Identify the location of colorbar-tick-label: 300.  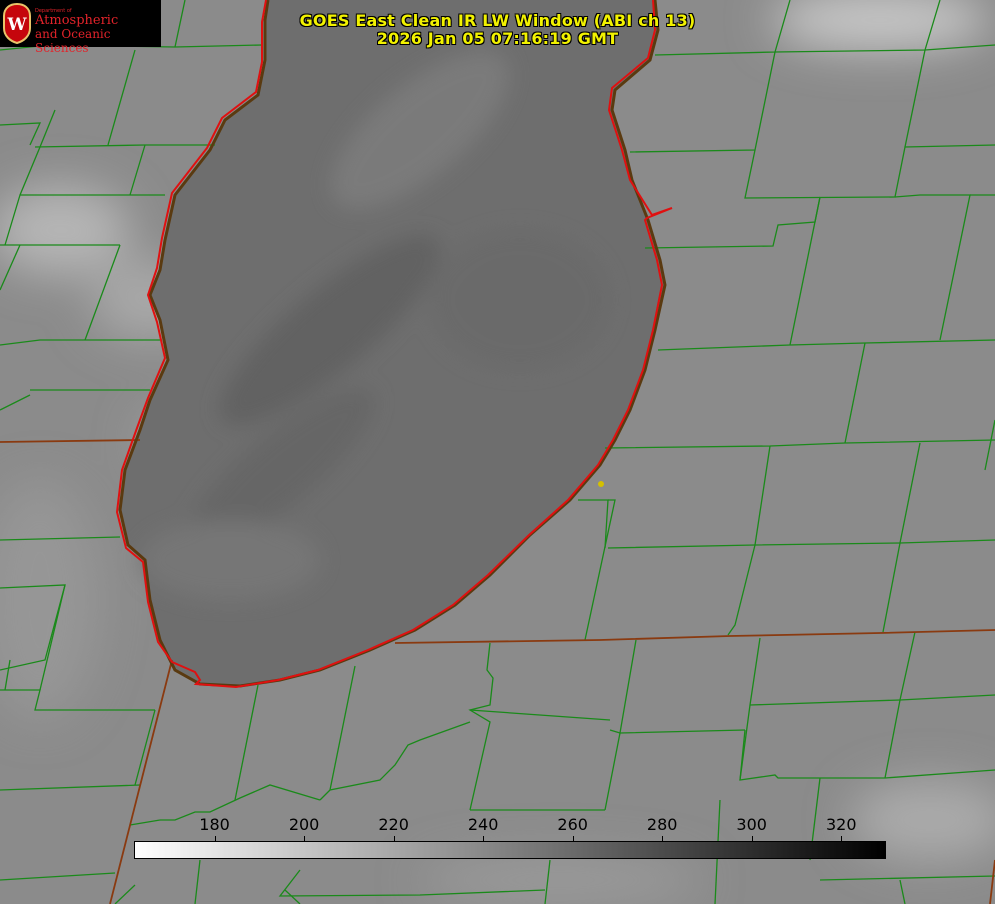
(751, 824).